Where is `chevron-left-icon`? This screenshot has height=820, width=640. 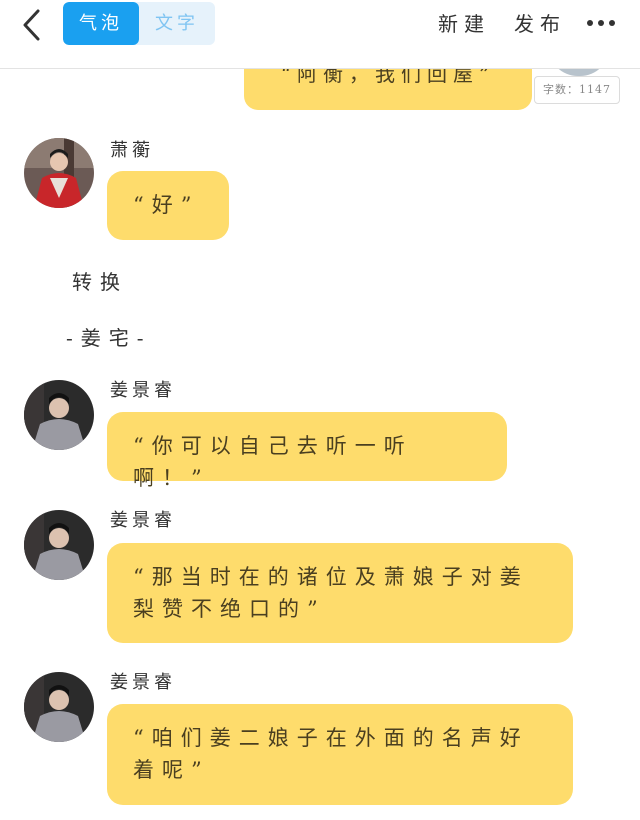
chevron-left-icon is located at coordinates (31, 25).